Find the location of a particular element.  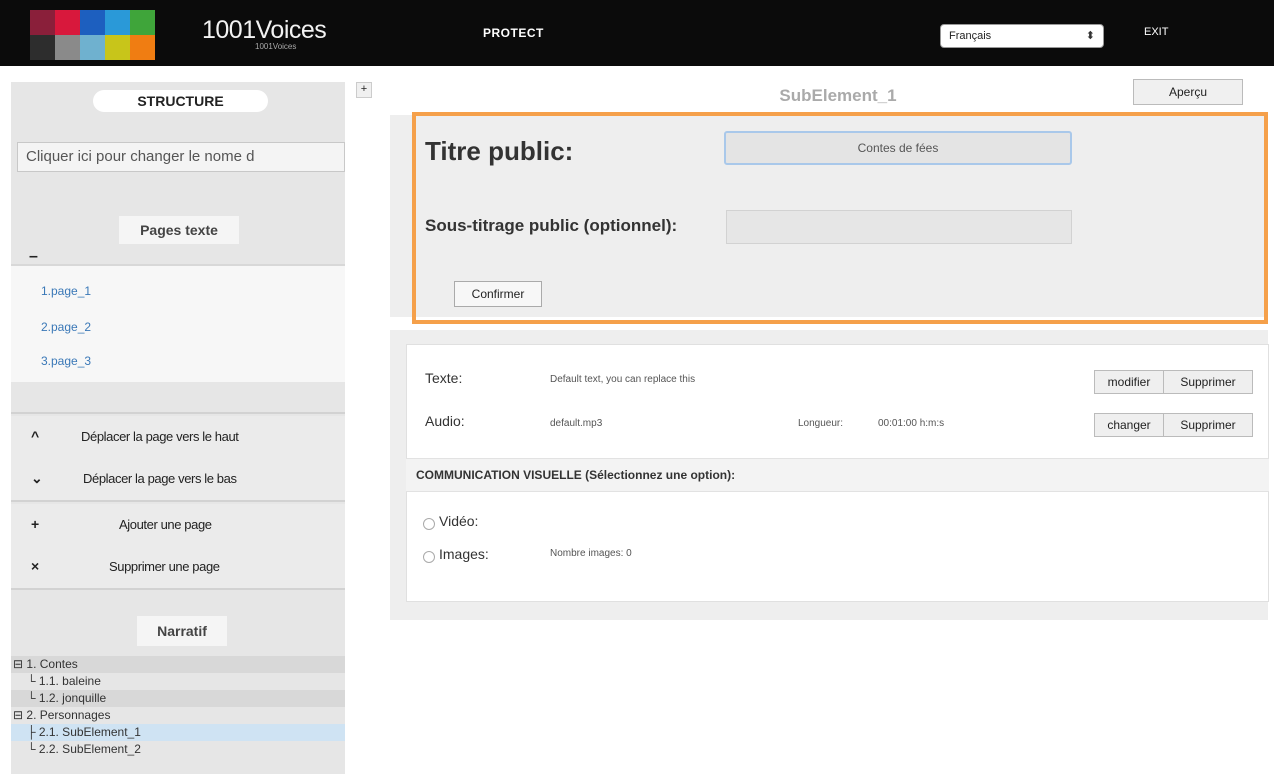

audio-value: default.mp3 is located at coordinates (576, 423).